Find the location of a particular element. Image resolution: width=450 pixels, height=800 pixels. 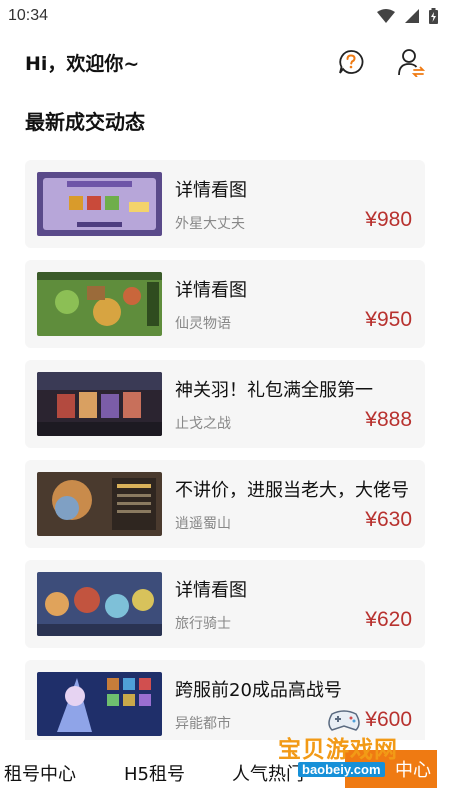

tab-rental-center: 租号中心 is located at coordinates (40, 773).